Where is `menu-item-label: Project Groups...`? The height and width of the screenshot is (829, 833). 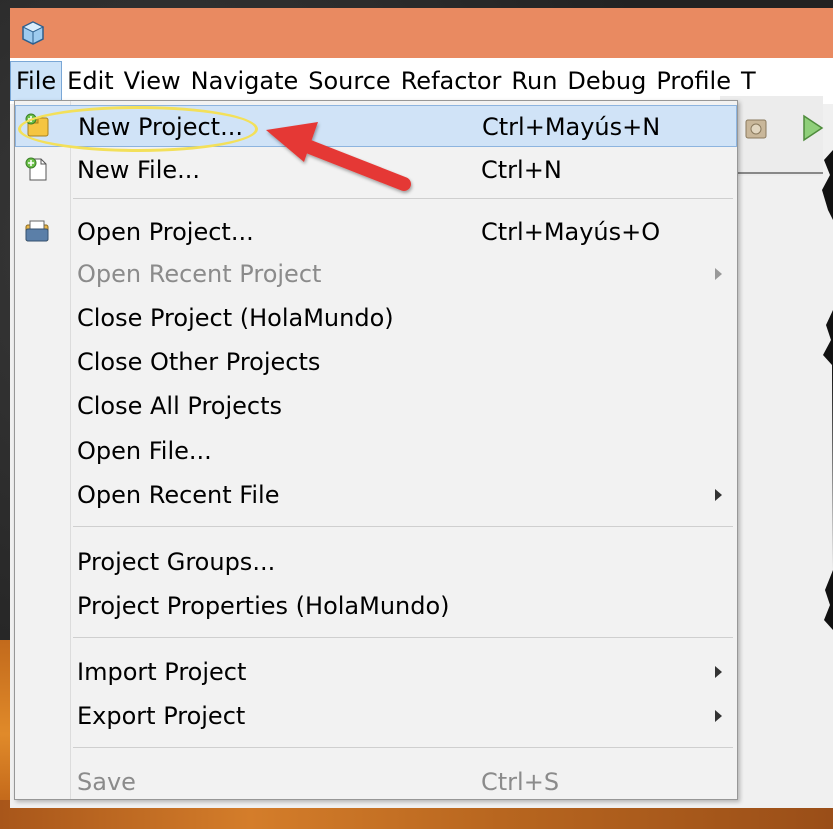
menu-item-label: Project Groups... is located at coordinates (176, 562).